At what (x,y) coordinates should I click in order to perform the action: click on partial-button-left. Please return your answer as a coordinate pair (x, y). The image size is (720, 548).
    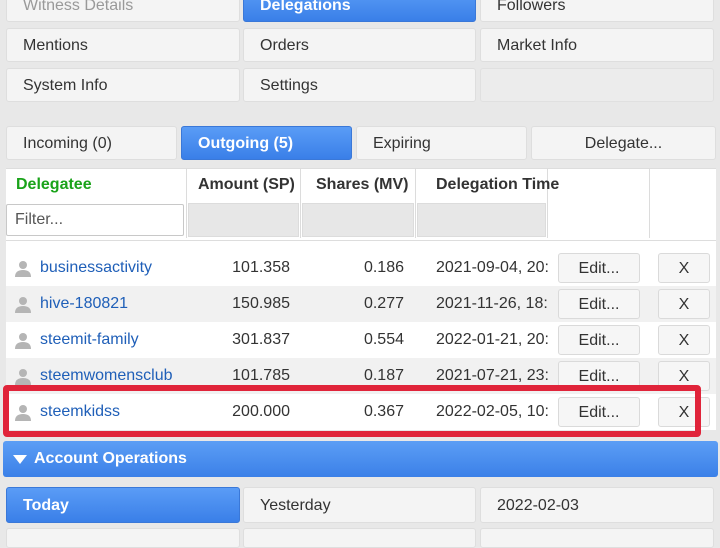
    Looking at the image, I should click on (123, 538).